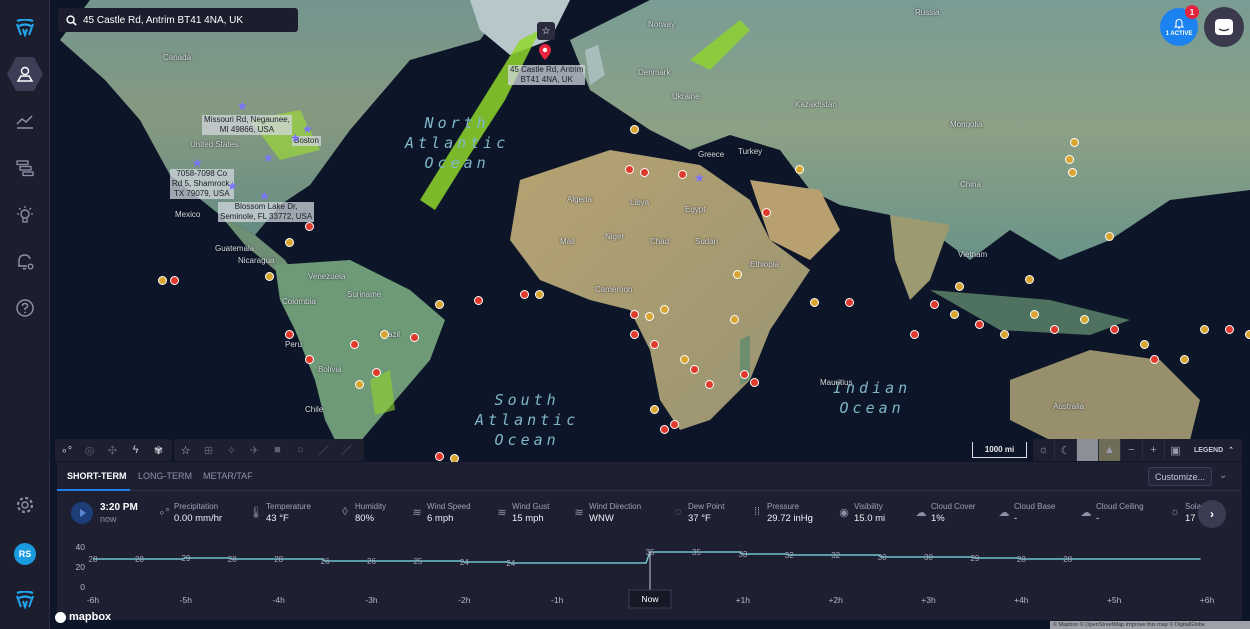 The image size is (1250, 629). I want to click on settings-button, so click(25, 505).